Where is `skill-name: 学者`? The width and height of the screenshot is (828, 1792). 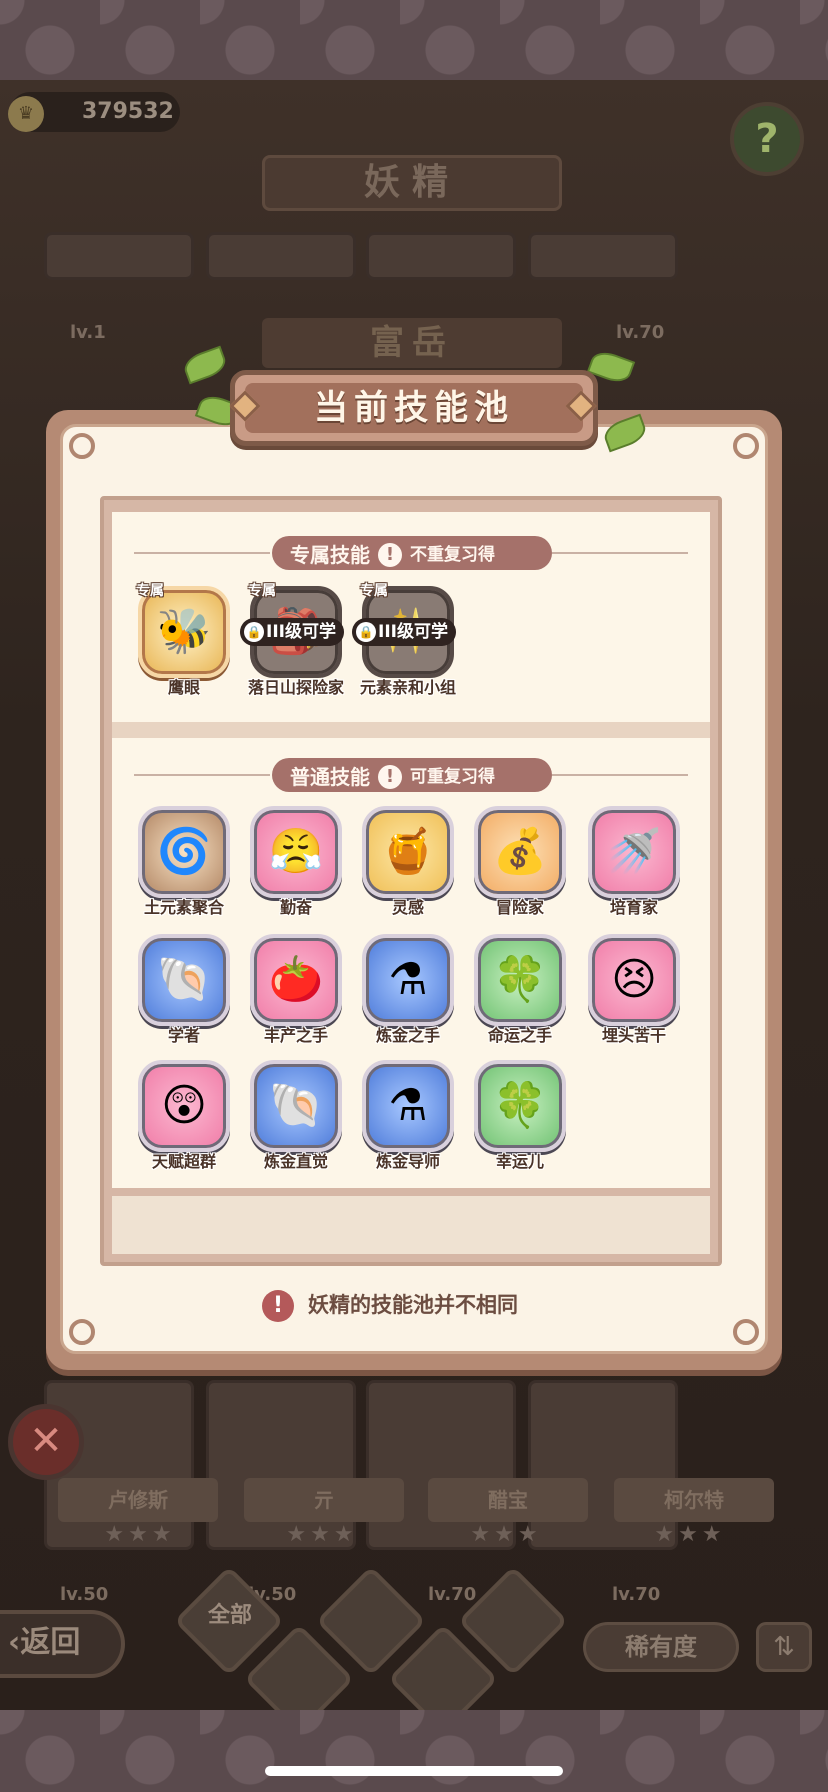
skill-name: 学者 is located at coordinates (183, 1035).